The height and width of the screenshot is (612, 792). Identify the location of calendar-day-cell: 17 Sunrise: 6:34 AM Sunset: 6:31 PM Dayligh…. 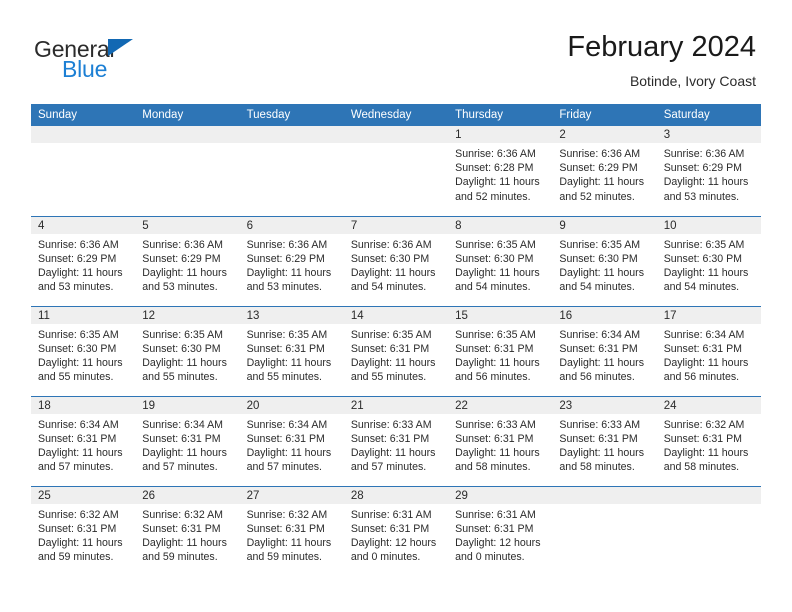
(708, 350).